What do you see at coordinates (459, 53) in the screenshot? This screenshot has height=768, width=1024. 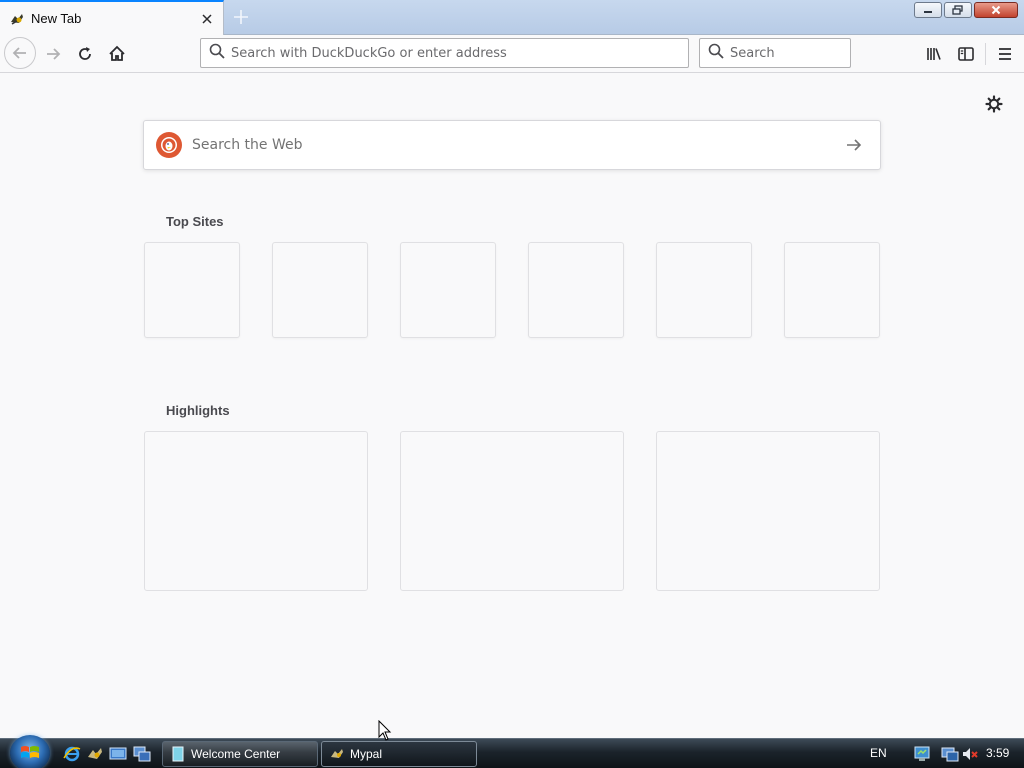 I see `address-input` at bounding box center [459, 53].